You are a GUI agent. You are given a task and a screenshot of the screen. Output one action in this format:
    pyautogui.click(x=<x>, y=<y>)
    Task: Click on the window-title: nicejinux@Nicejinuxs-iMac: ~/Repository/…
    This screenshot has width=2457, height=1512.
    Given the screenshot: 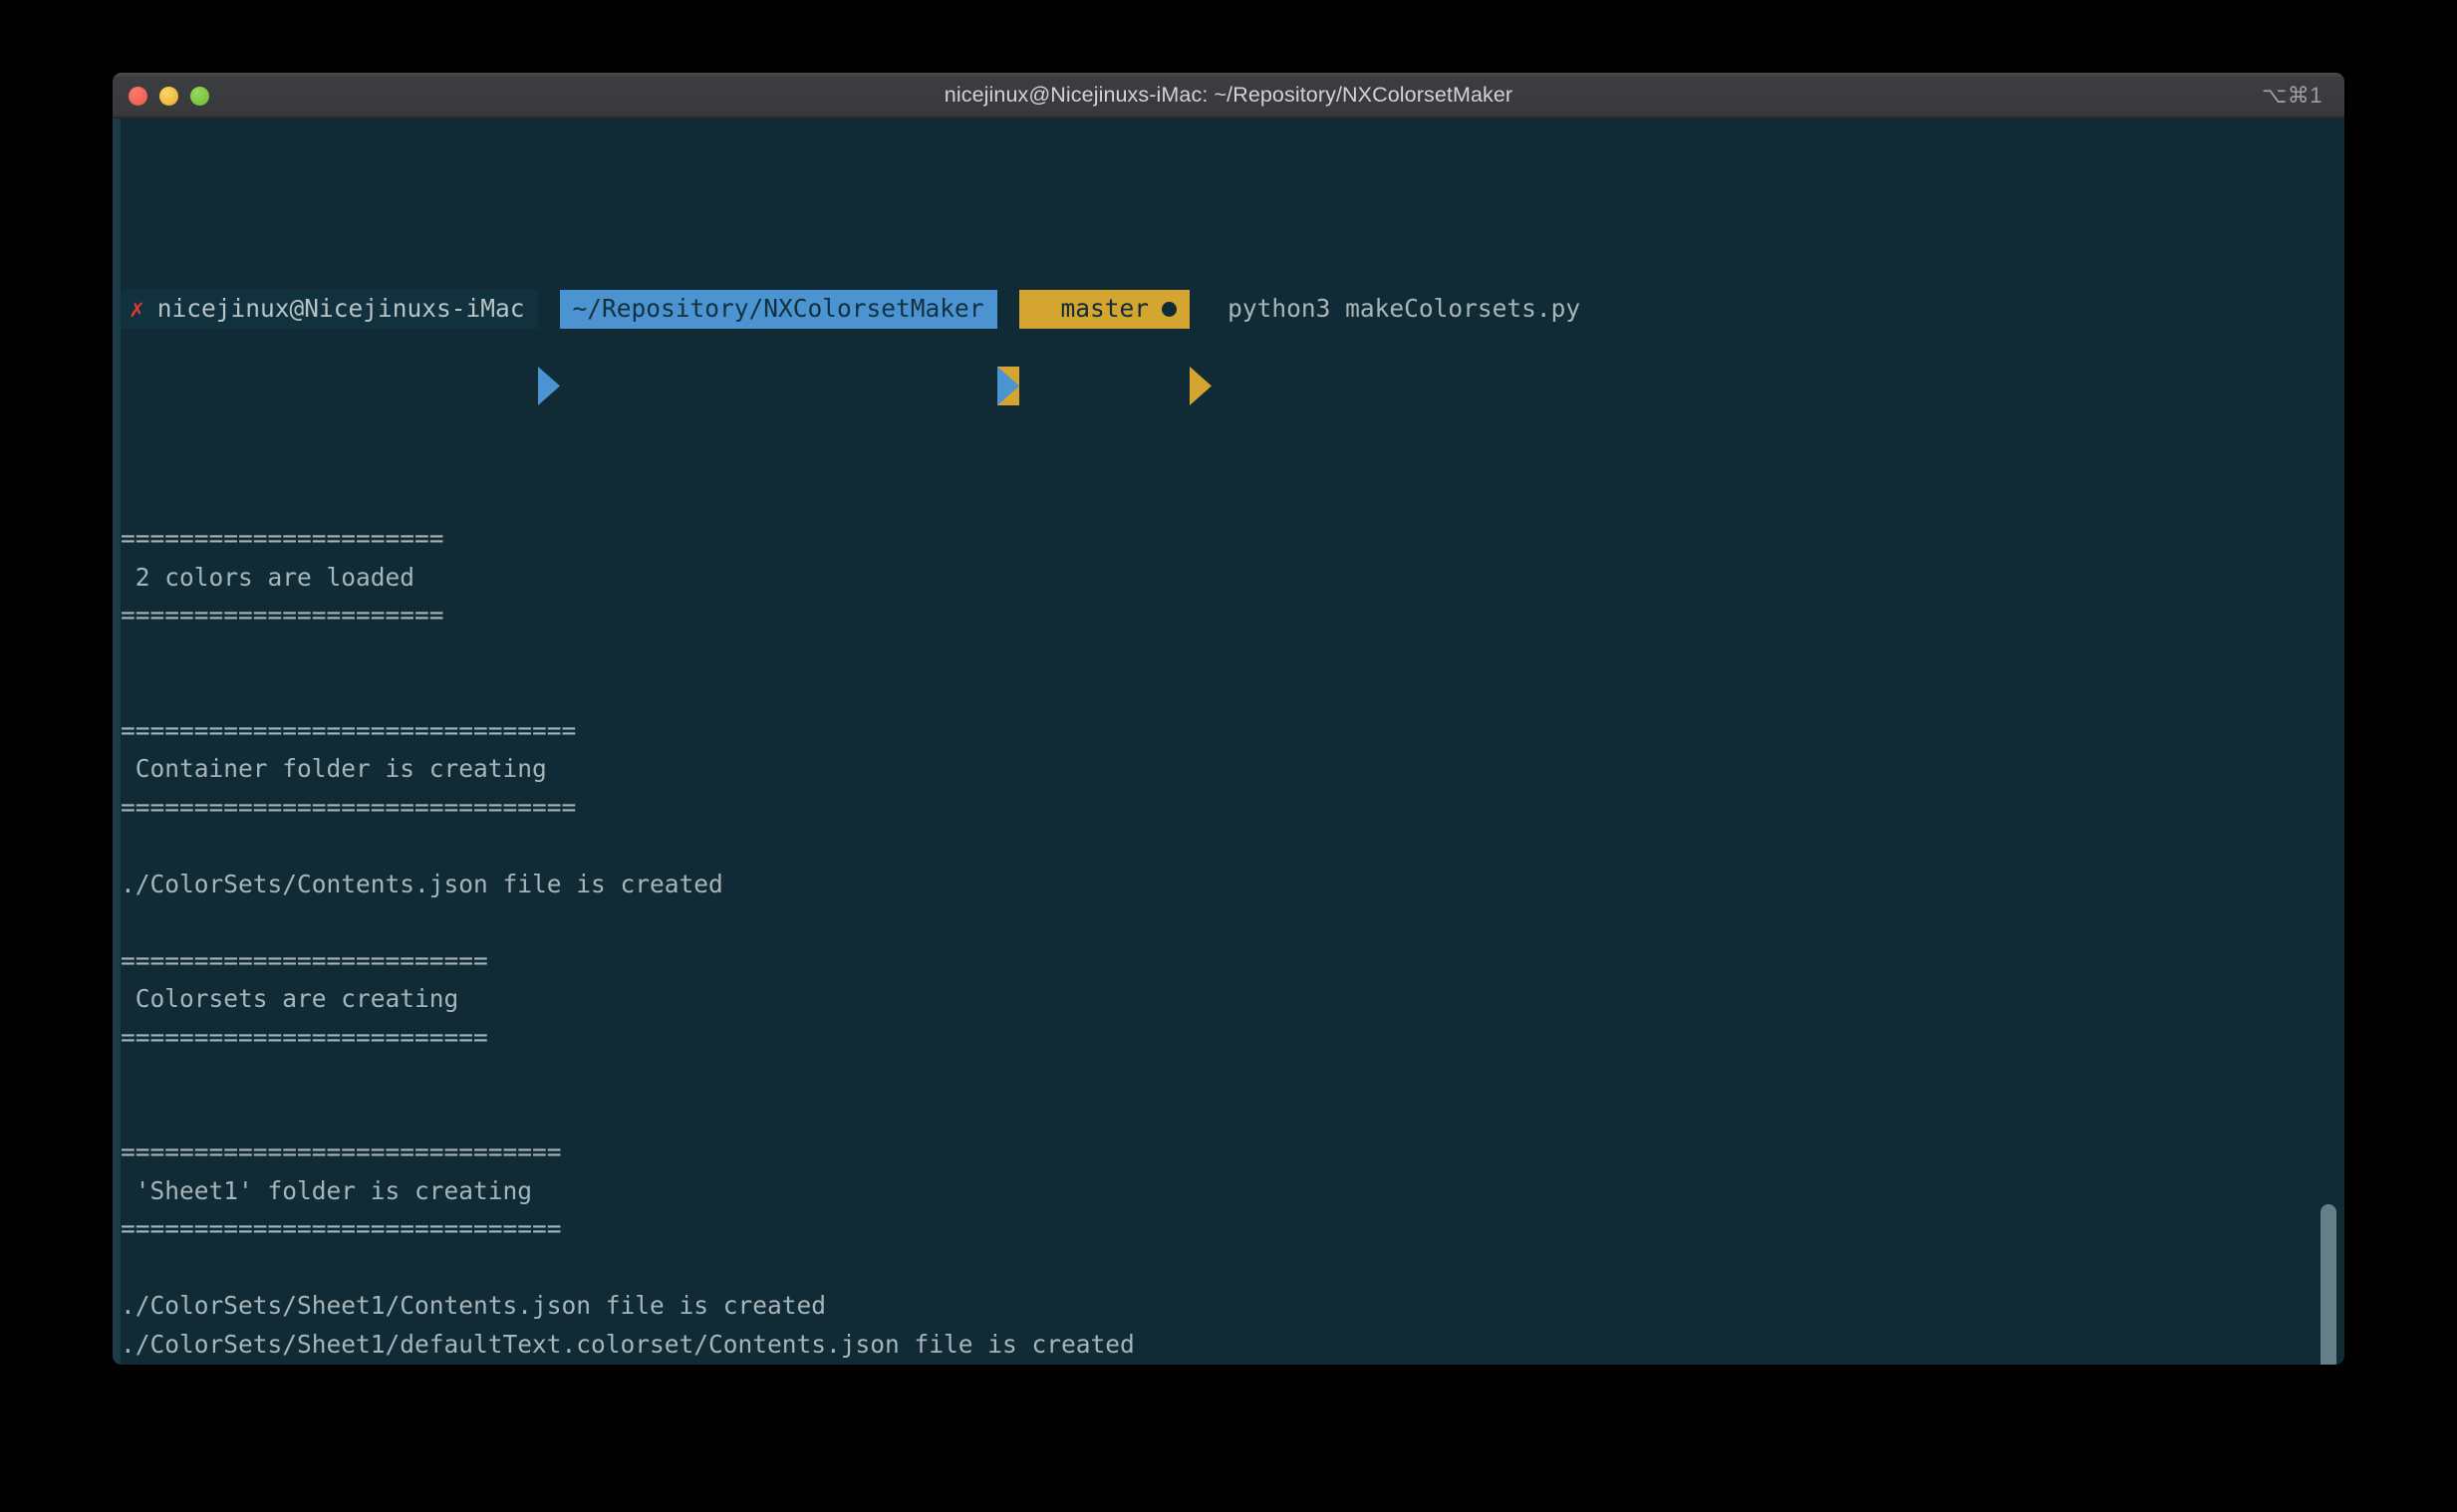 What is the action you would take?
    pyautogui.click(x=1228, y=95)
    